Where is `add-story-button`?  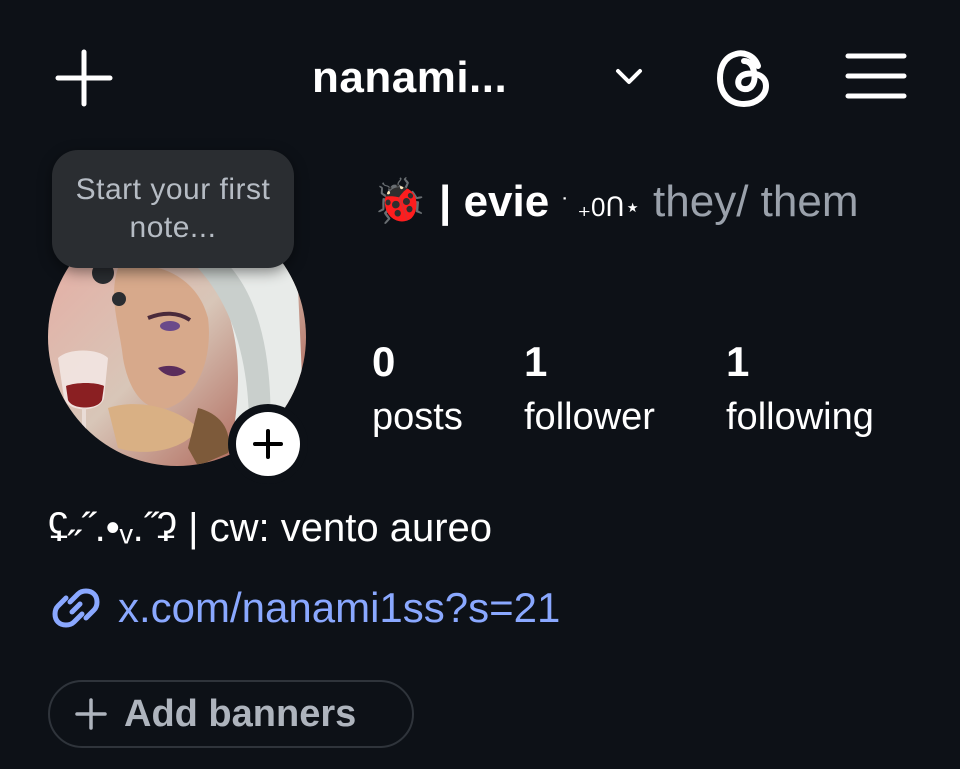 add-story-button is located at coordinates (268, 444).